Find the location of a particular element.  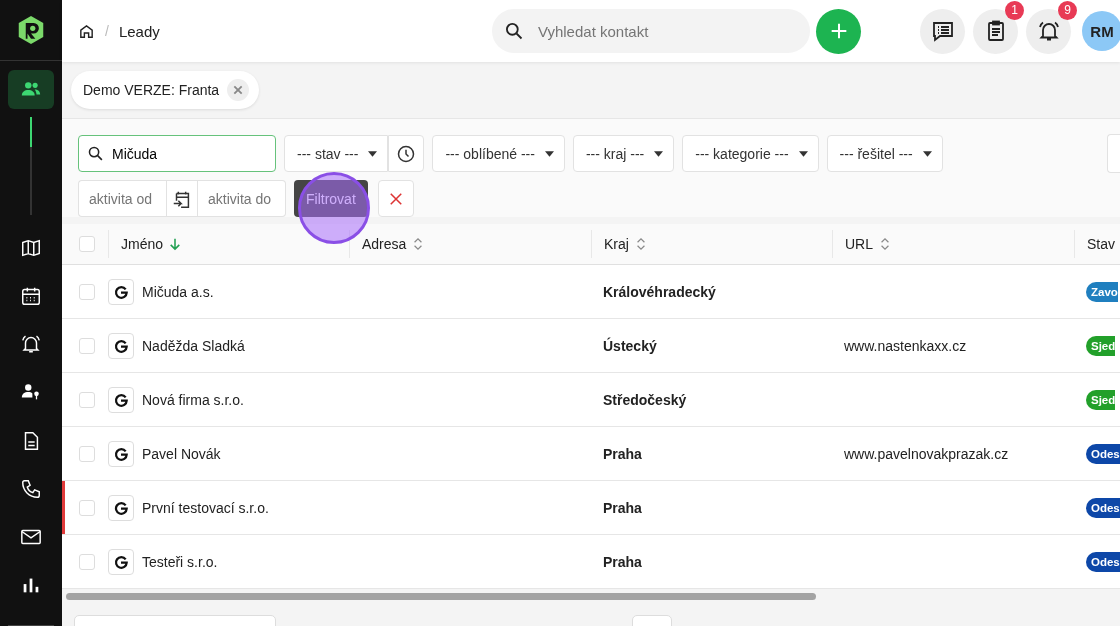

table-cell: Nová firma s.r.o. is located at coordinates (193, 399).